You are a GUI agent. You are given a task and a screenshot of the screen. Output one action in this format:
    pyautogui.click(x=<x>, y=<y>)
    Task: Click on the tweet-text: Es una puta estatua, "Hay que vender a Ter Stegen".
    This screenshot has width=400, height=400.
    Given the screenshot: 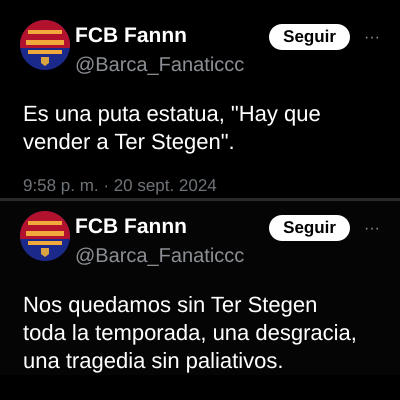 What is the action you would take?
    pyautogui.click(x=172, y=128)
    